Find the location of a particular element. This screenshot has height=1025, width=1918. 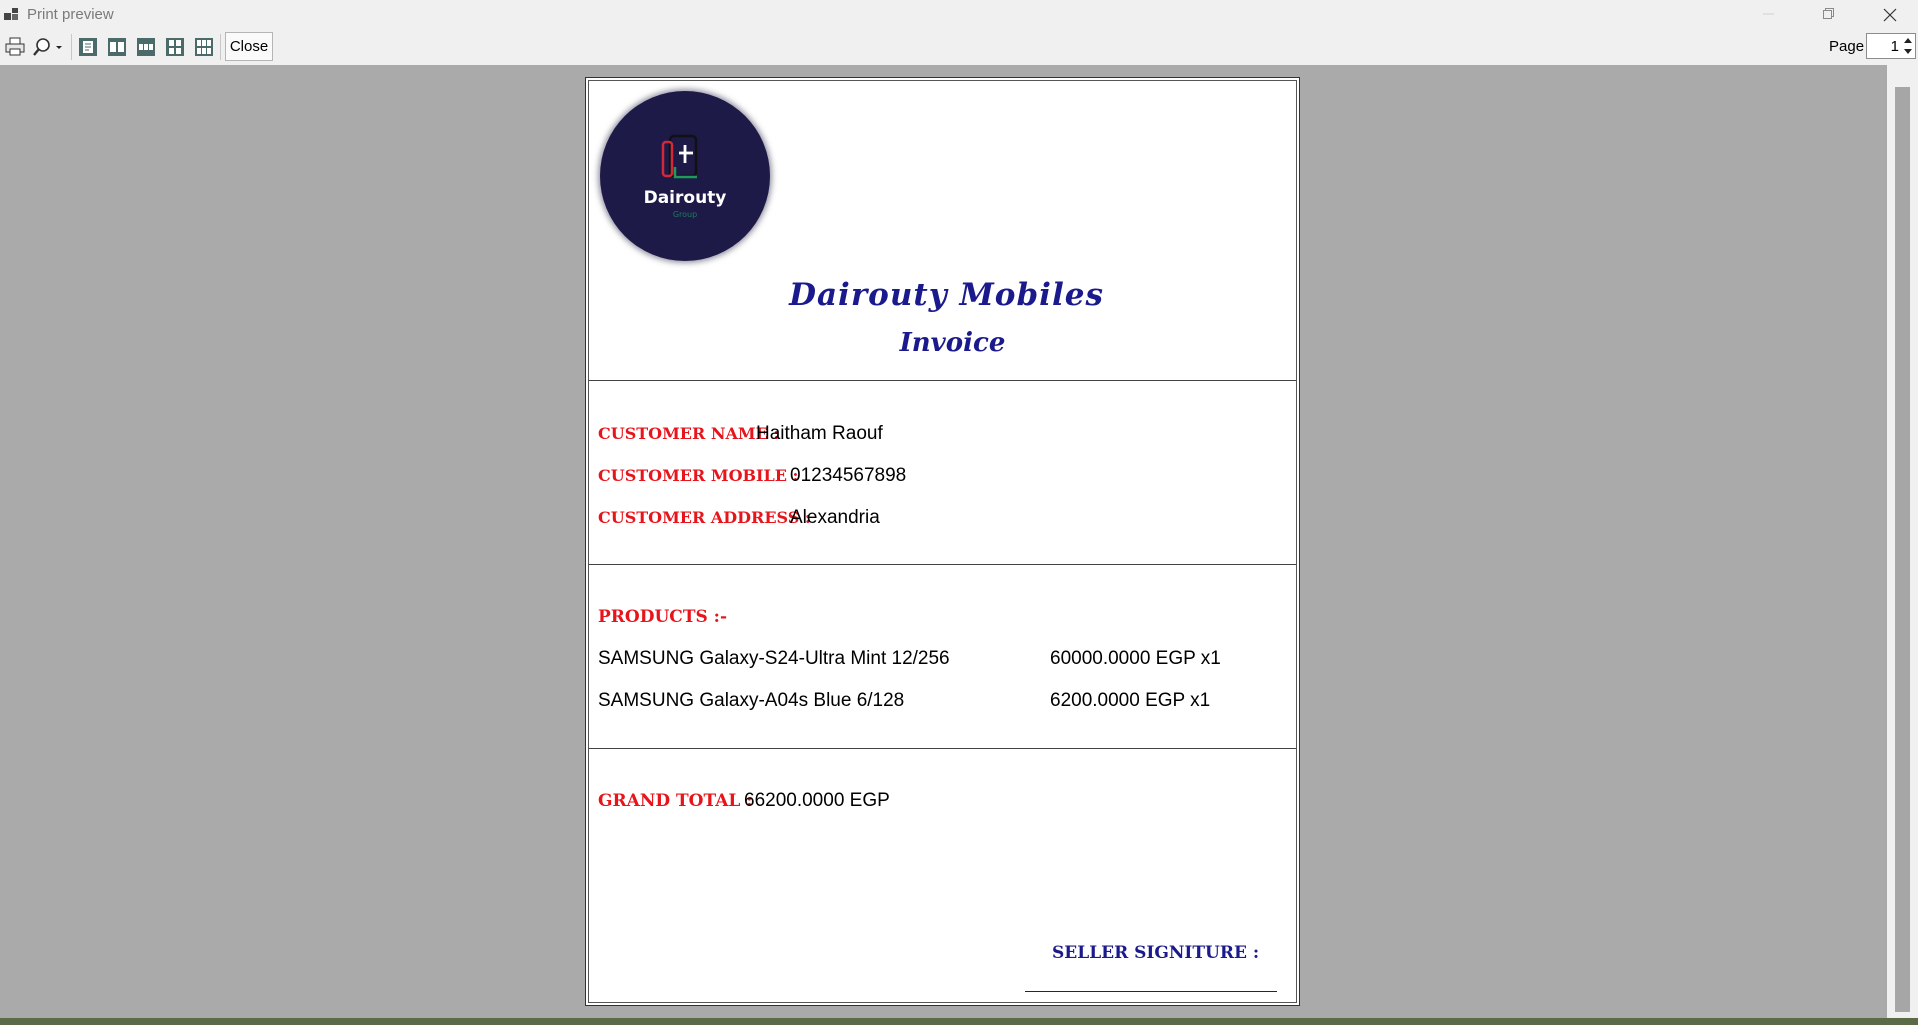

two-pages-button is located at coordinates (117, 47).